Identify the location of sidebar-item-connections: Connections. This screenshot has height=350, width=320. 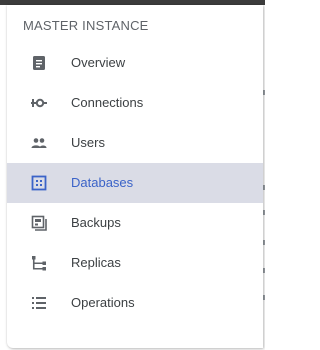
(135, 103).